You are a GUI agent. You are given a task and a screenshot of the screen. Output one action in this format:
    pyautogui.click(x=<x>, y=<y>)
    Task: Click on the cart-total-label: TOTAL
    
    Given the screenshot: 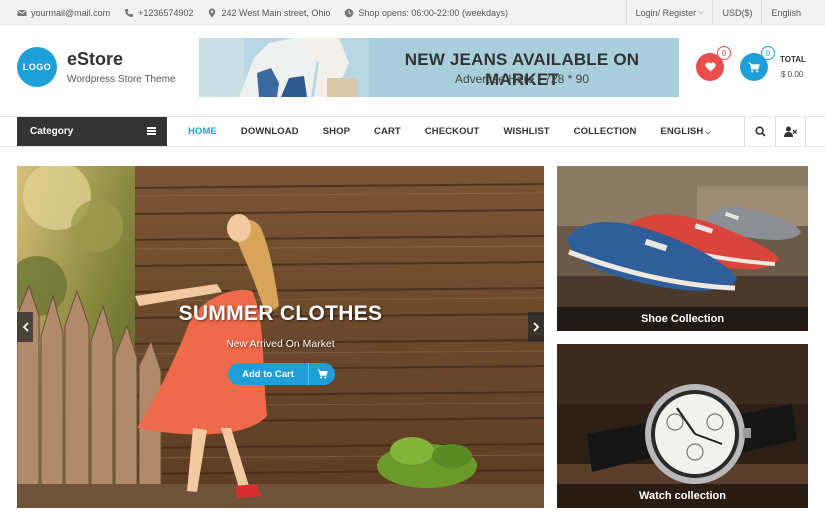 What is the action you would take?
    pyautogui.click(x=793, y=59)
    